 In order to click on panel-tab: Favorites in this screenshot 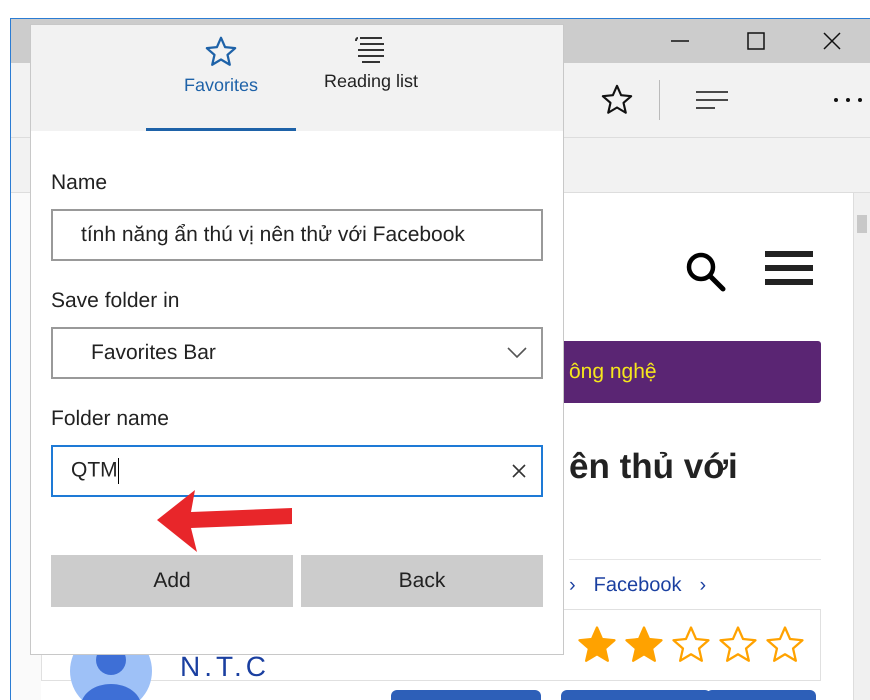, I will do `click(221, 78)`.